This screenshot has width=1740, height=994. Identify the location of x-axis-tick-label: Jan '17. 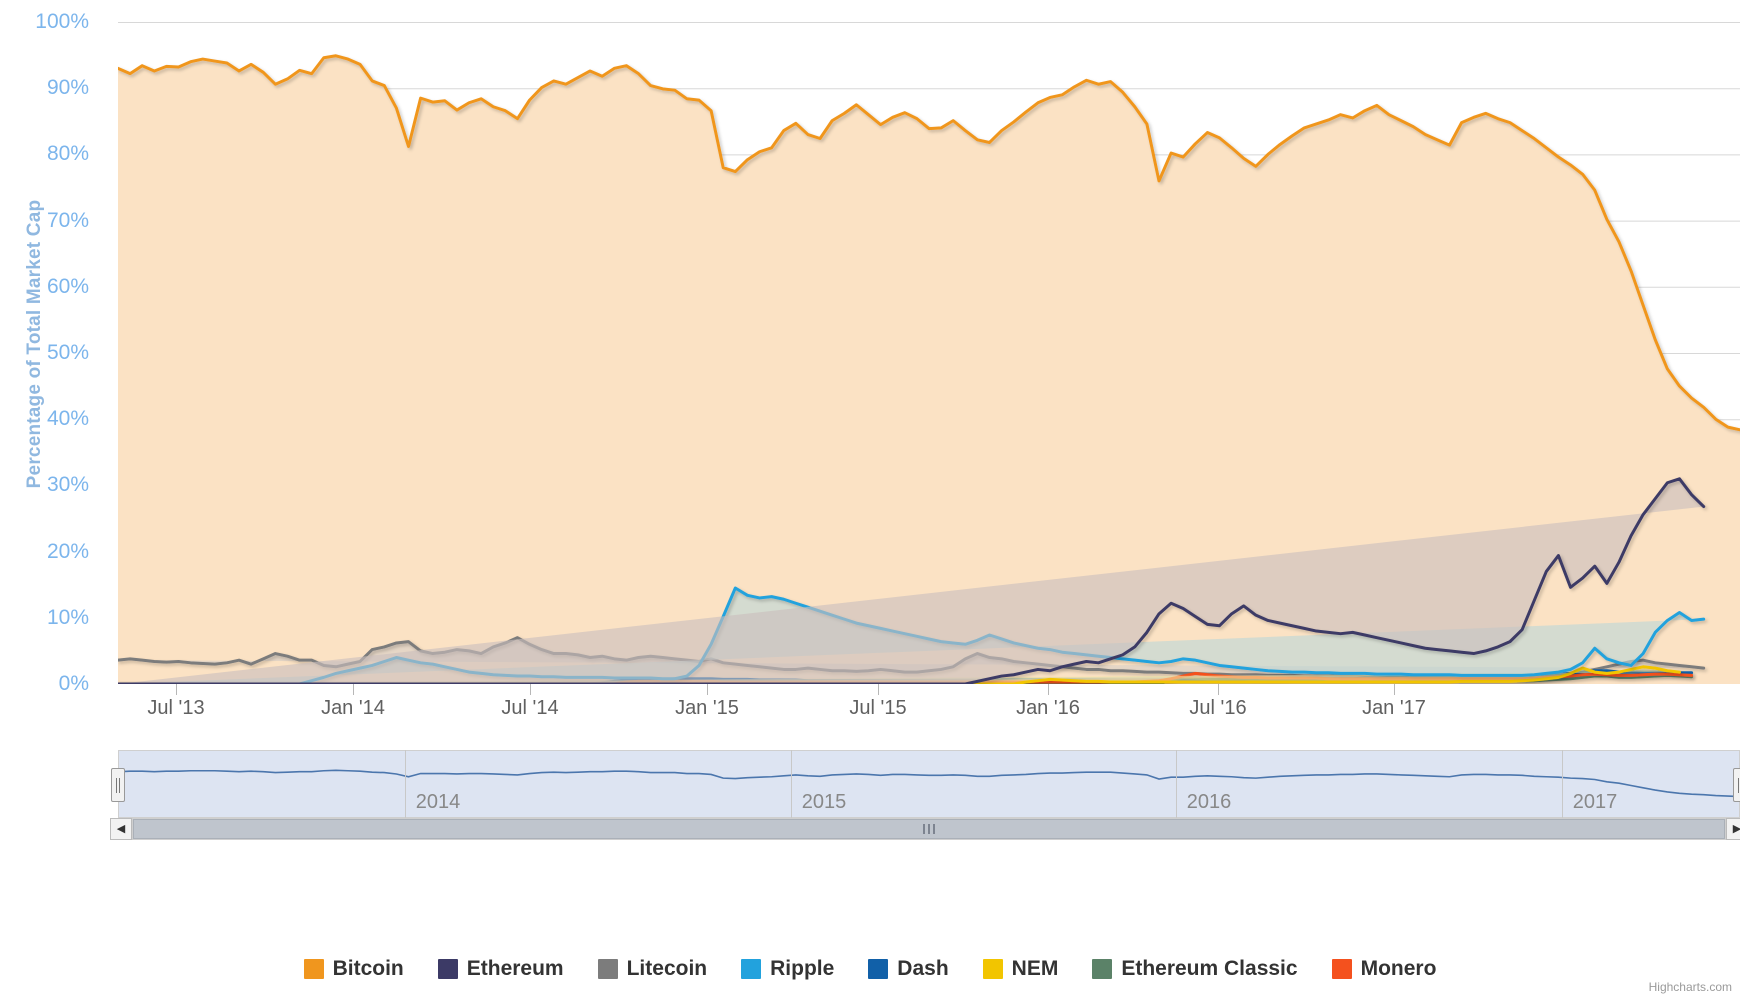
(1394, 708).